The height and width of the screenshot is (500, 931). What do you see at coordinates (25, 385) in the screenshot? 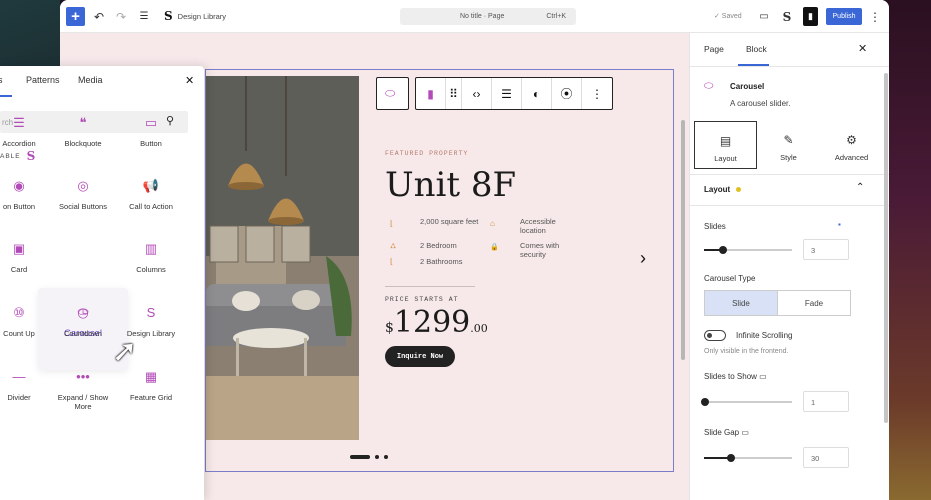
I see `block-item-divider: — Divider` at bounding box center [25, 385].